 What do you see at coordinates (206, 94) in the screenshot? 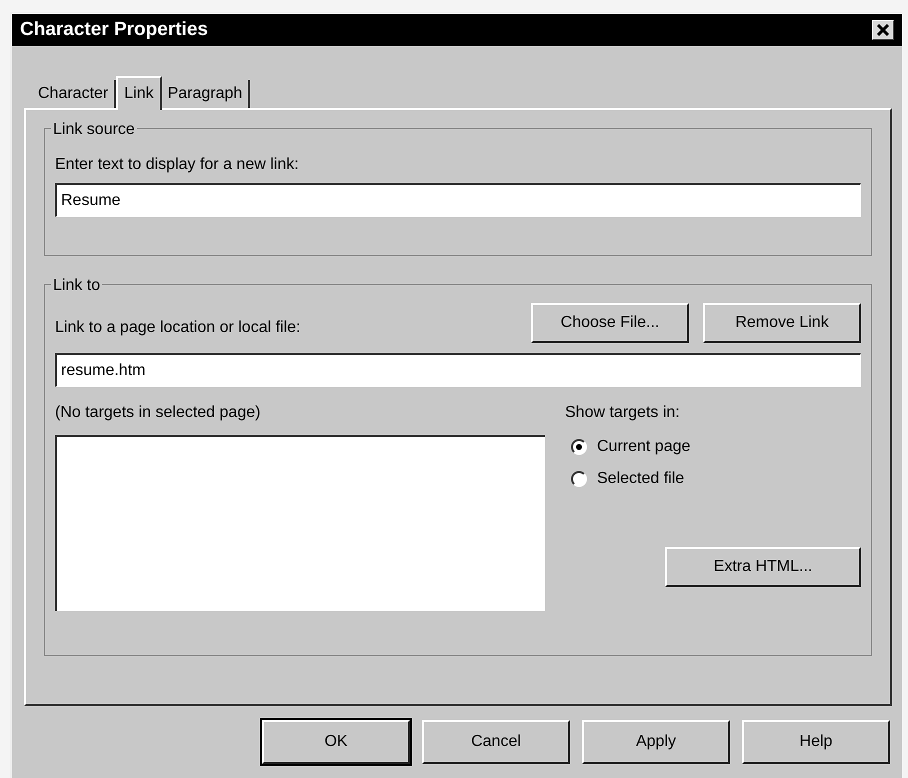
I see `tab: Paragraph` at bounding box center [206, 94].